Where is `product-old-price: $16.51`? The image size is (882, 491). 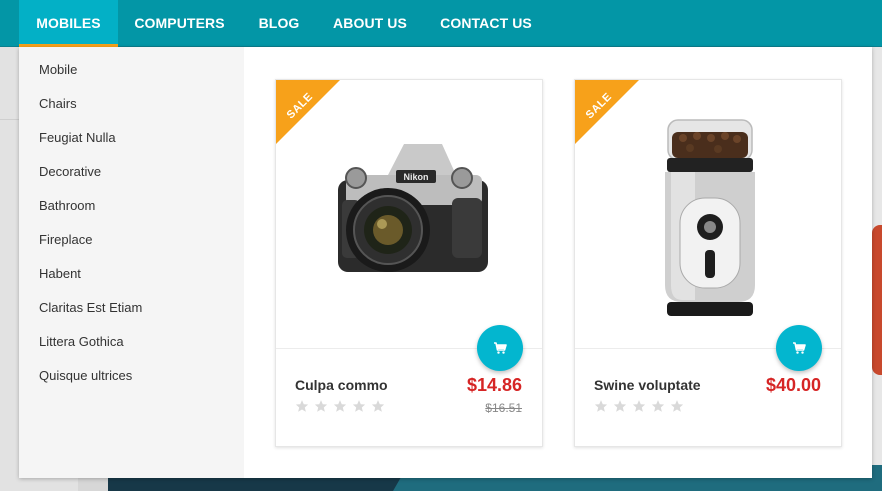
product-old-price: $16.51 is located at coordinates (503, 408).